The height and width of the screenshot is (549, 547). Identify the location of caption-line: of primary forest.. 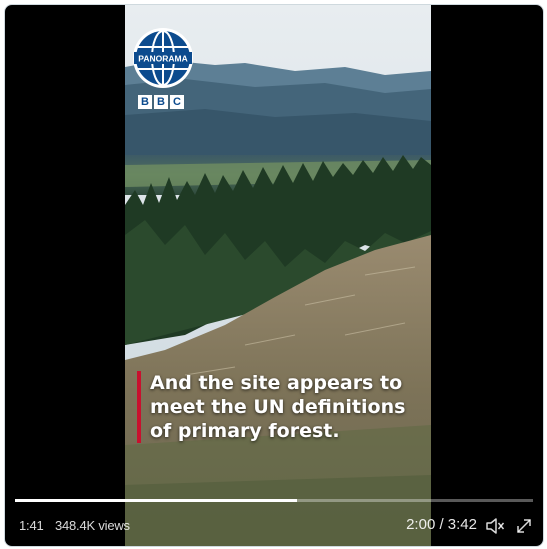
(245, 431).